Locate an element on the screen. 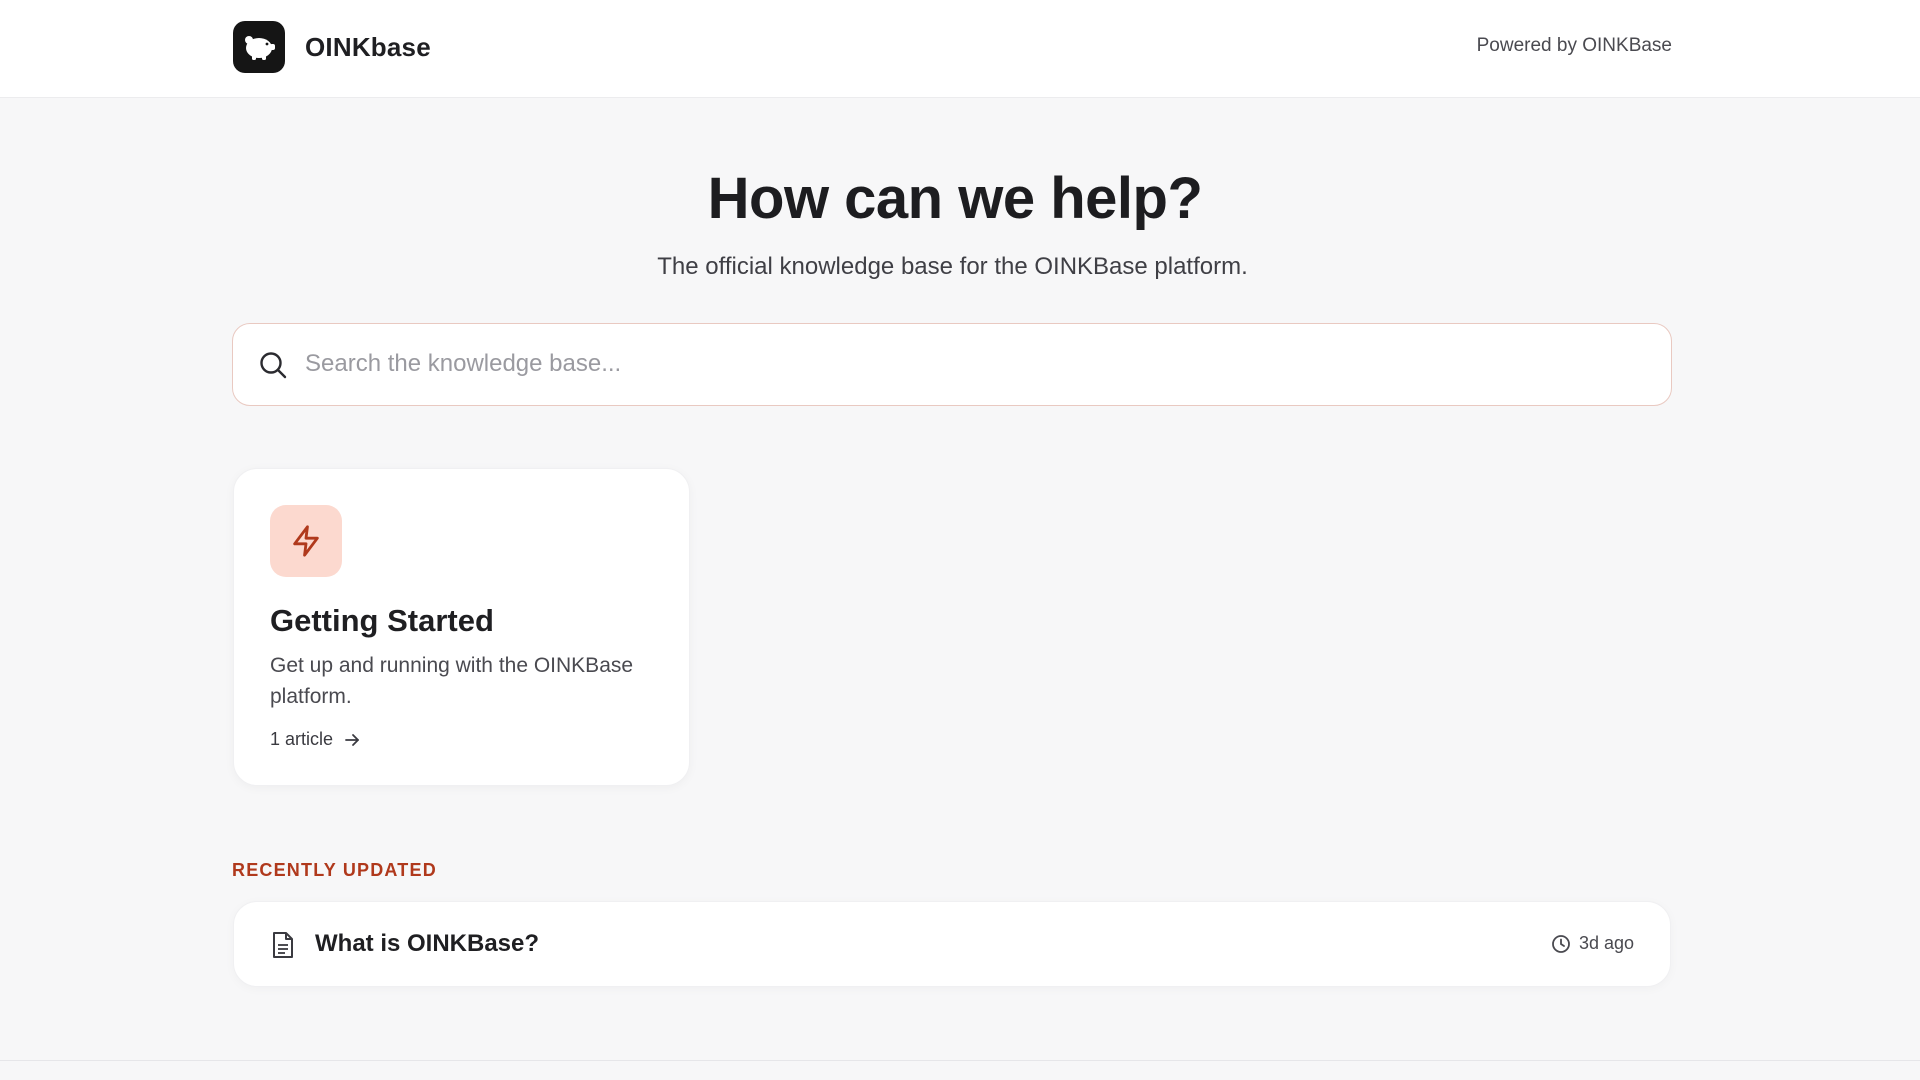 This screenshot has height=1080, width=1920. category-icon-tile is located at coordinates (306, 541).